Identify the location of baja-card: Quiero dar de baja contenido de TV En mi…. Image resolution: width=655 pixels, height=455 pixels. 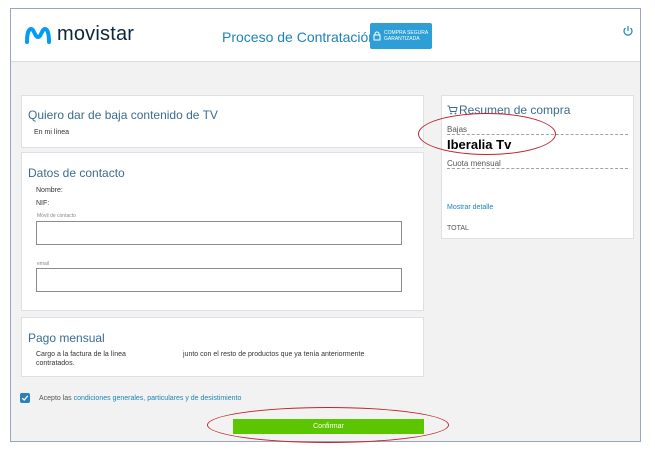
(222, 121).